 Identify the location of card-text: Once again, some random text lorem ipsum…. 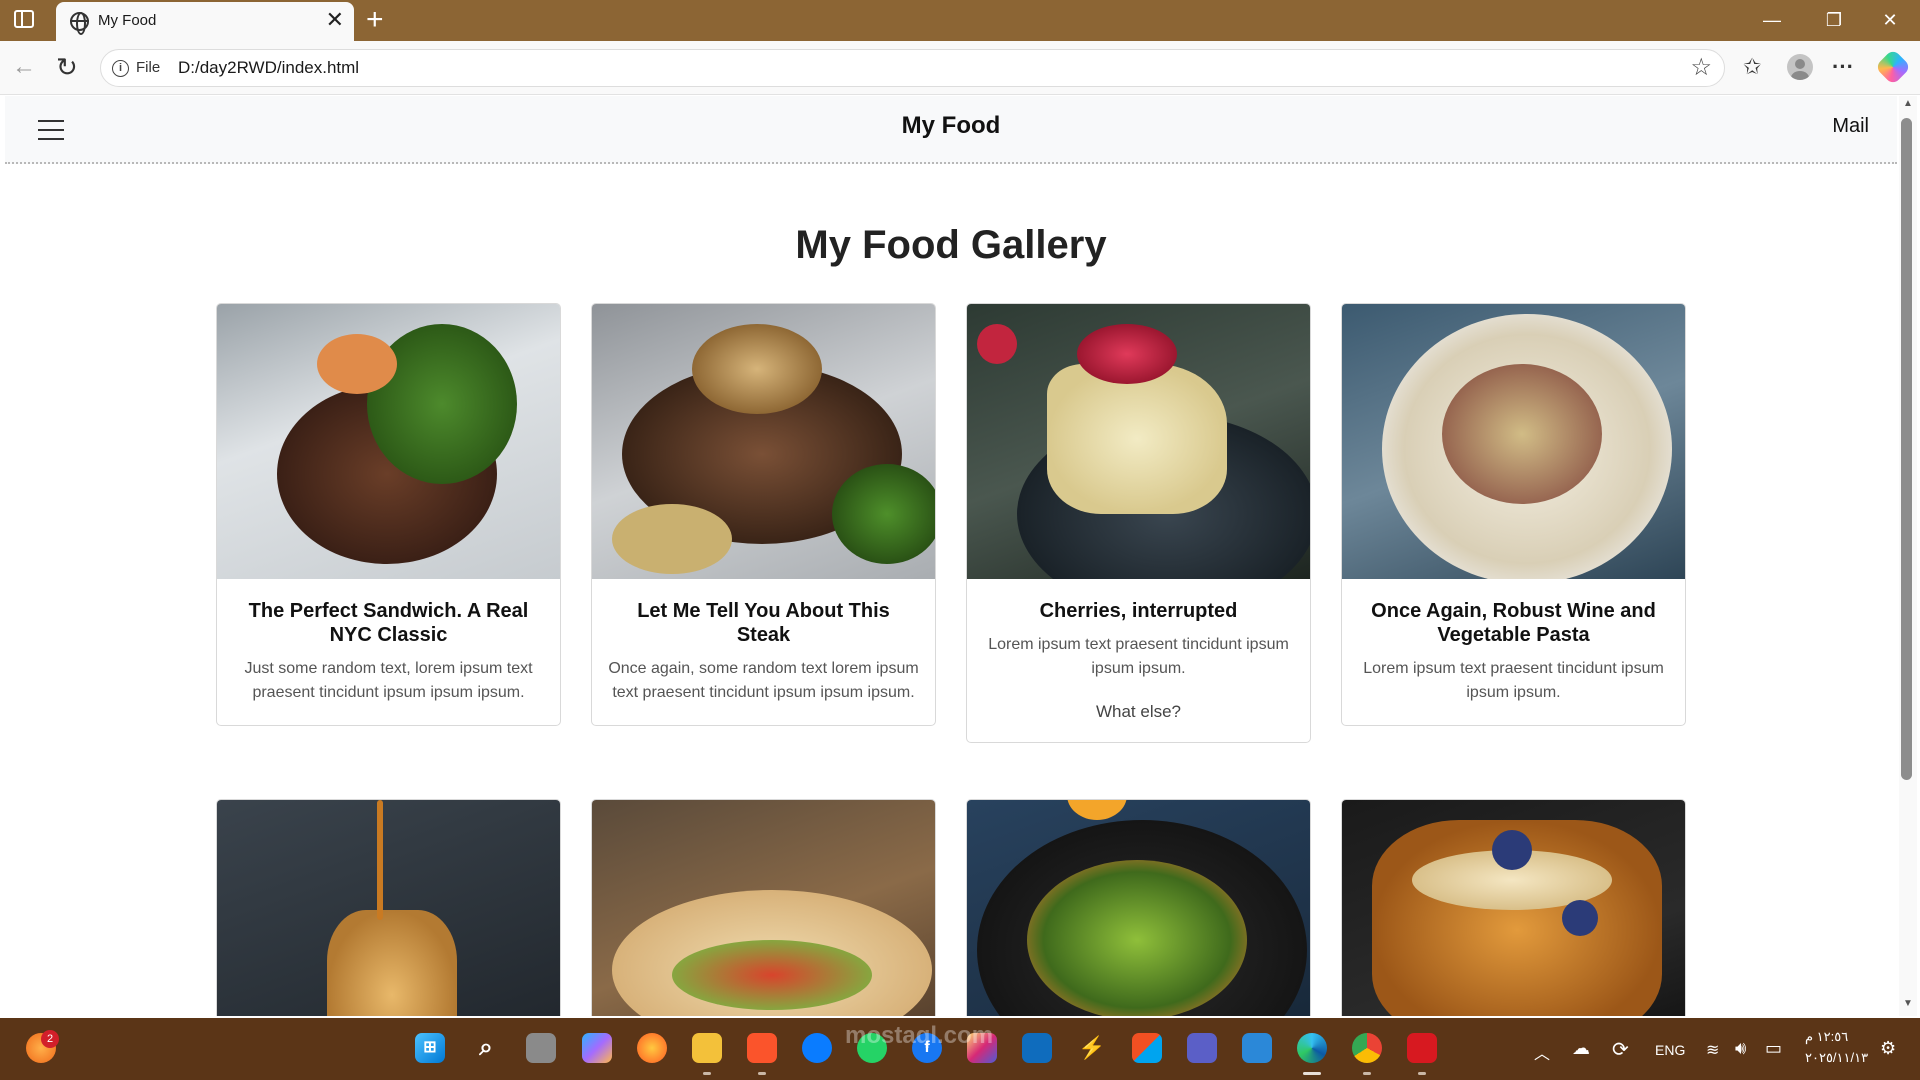
(763, 680).